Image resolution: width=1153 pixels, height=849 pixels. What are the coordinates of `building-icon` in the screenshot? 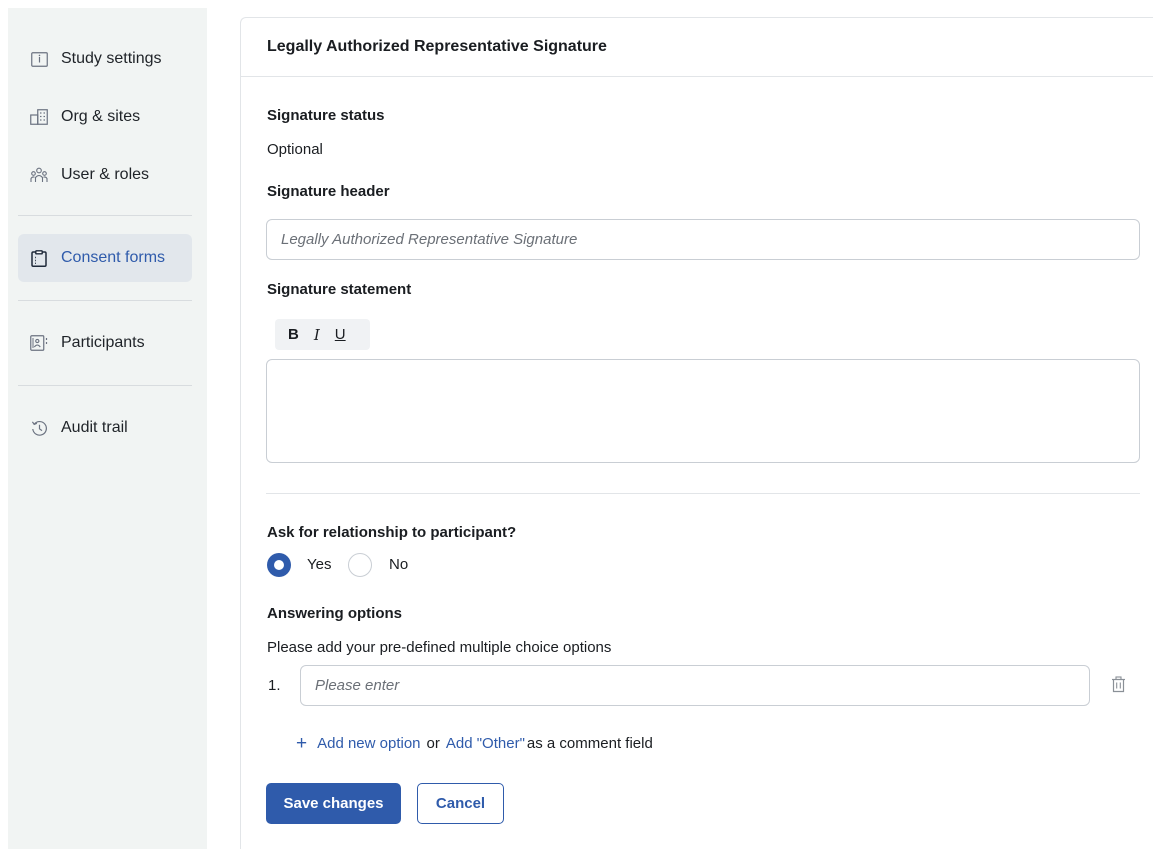 It's located at (39, 117).